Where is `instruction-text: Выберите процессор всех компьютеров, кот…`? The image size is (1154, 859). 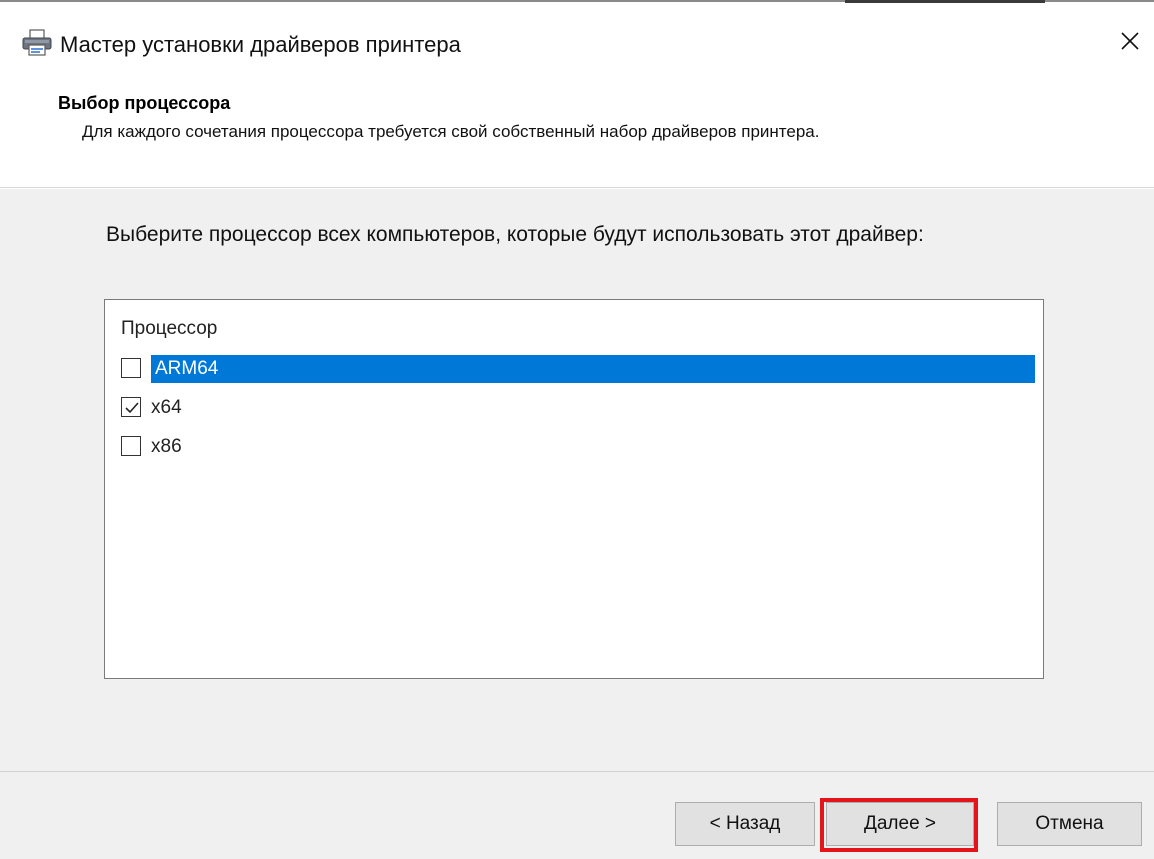
instruction-text: Выберите процессор всех компьютеров, кот… is located at coordinates (515, 234).